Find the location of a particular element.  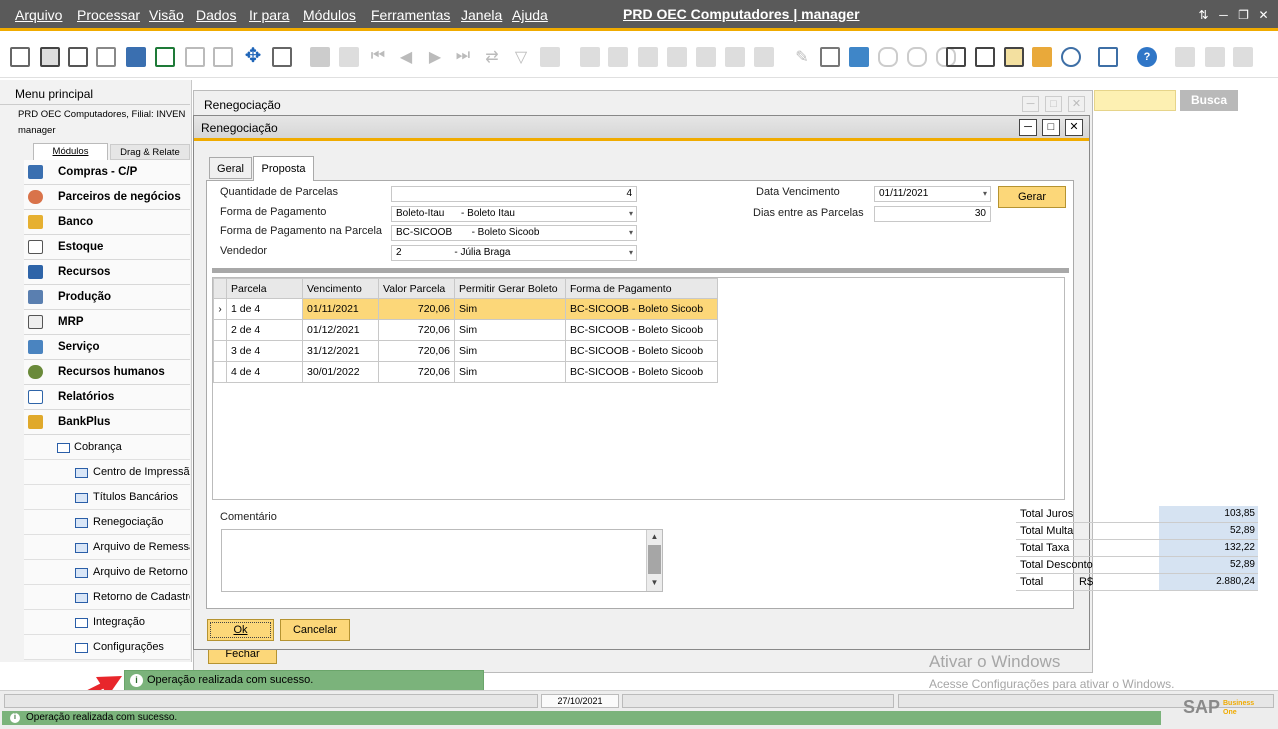

module-recursos: Recursos is located at coordinates (107, 272).